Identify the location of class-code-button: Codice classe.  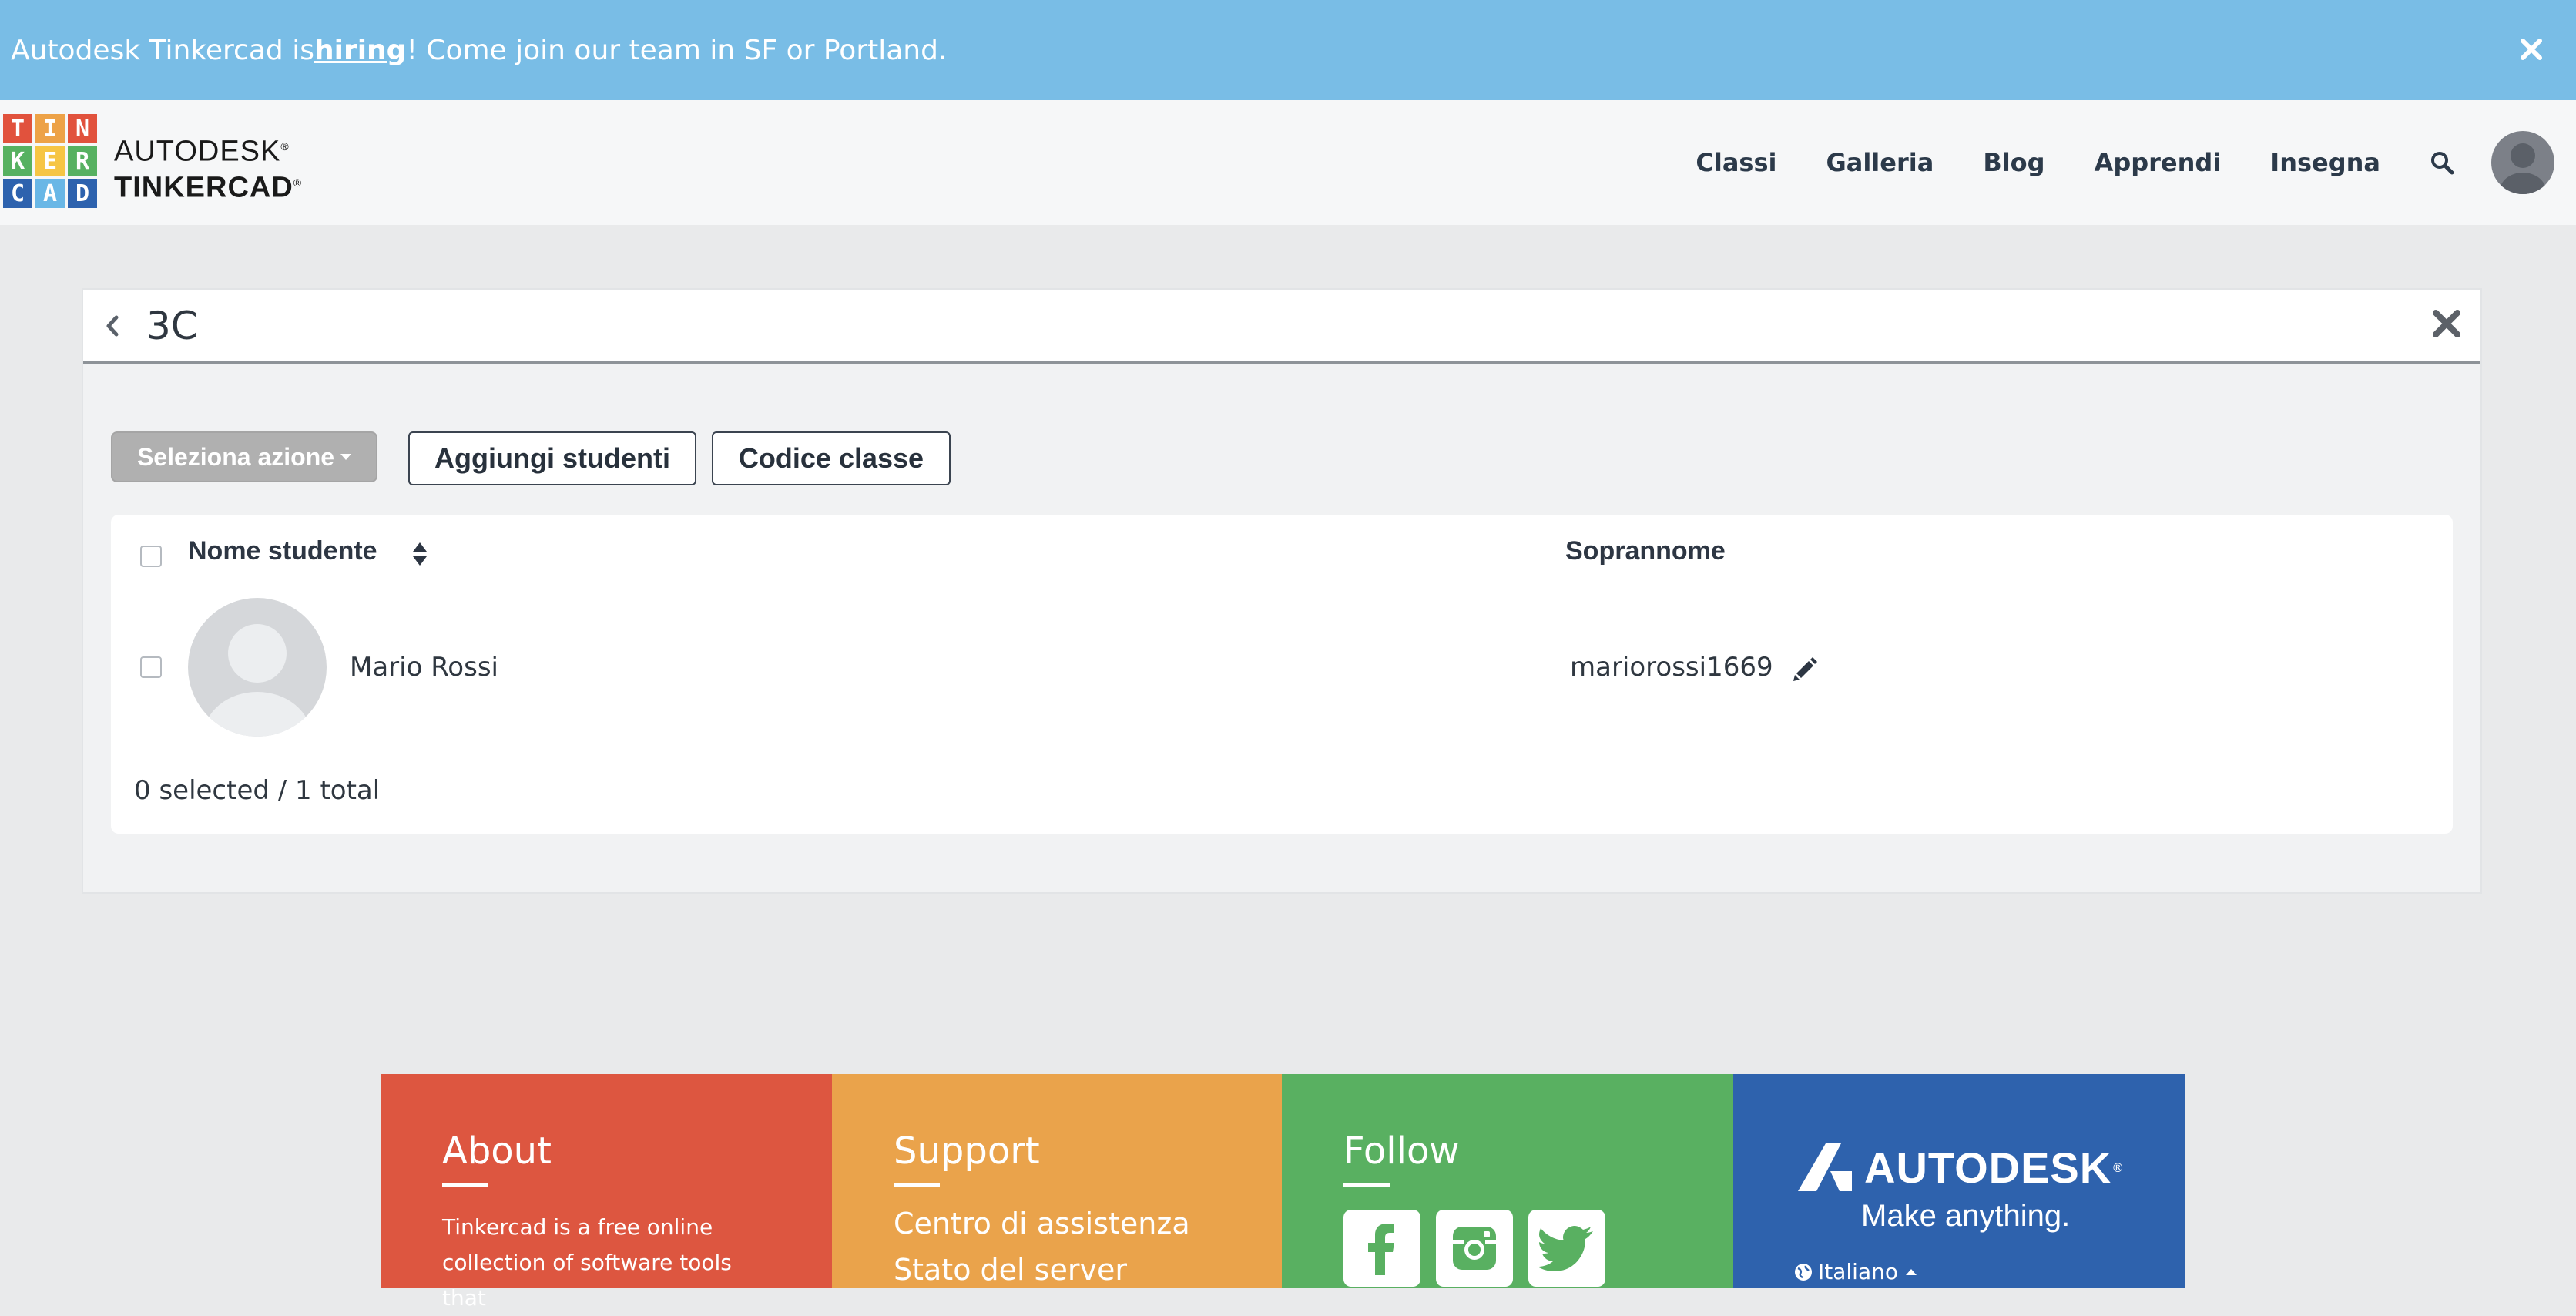
(831, 458).